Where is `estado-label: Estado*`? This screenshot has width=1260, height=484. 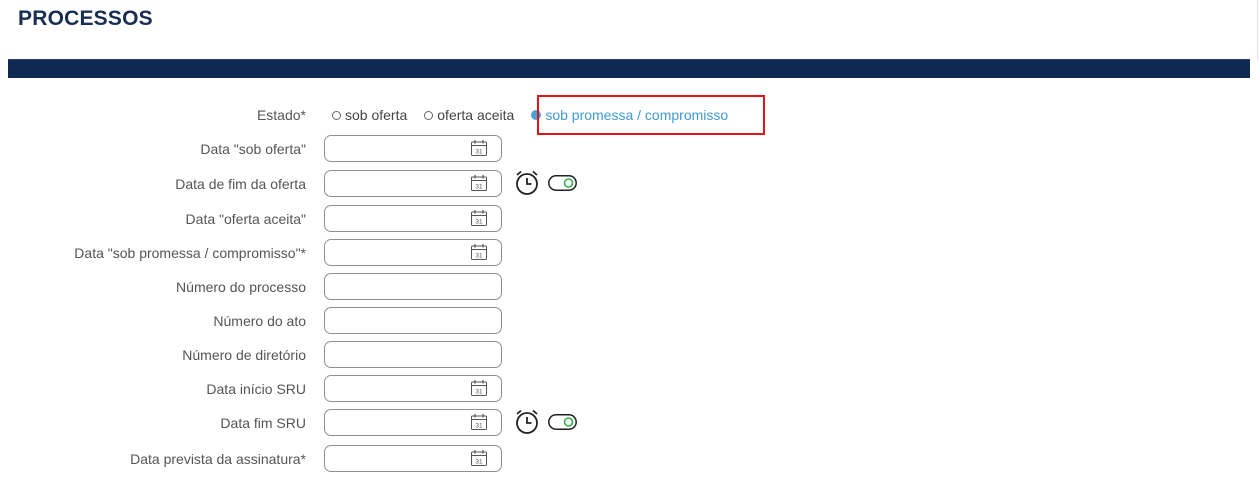 estado-label: Estado* is located at coordinates (281, 115).